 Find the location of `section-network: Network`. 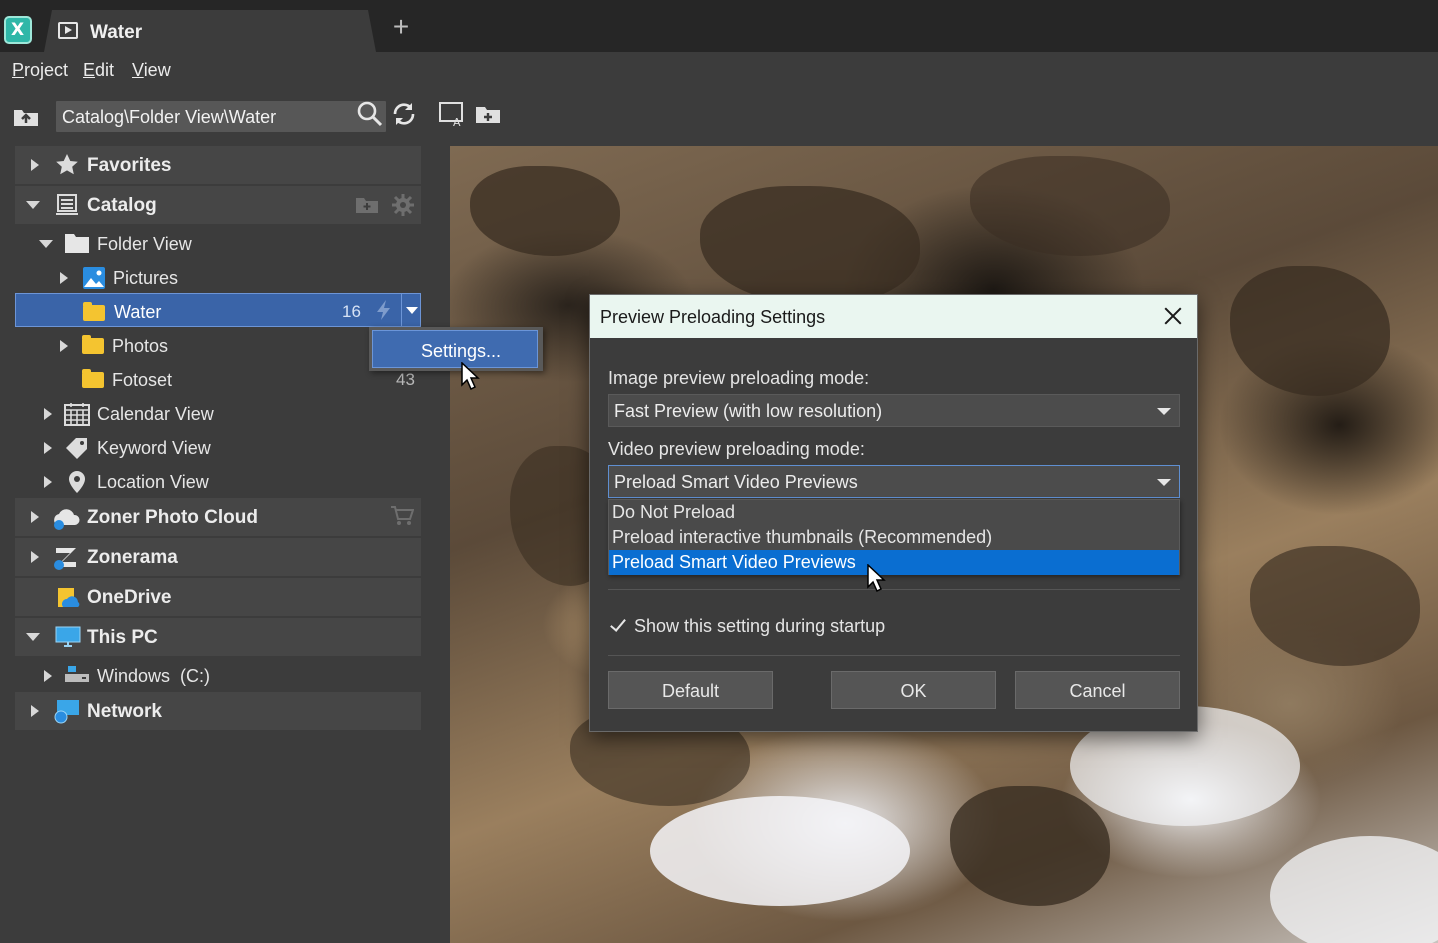

section-network: Network is located at coordinates (218, 711).